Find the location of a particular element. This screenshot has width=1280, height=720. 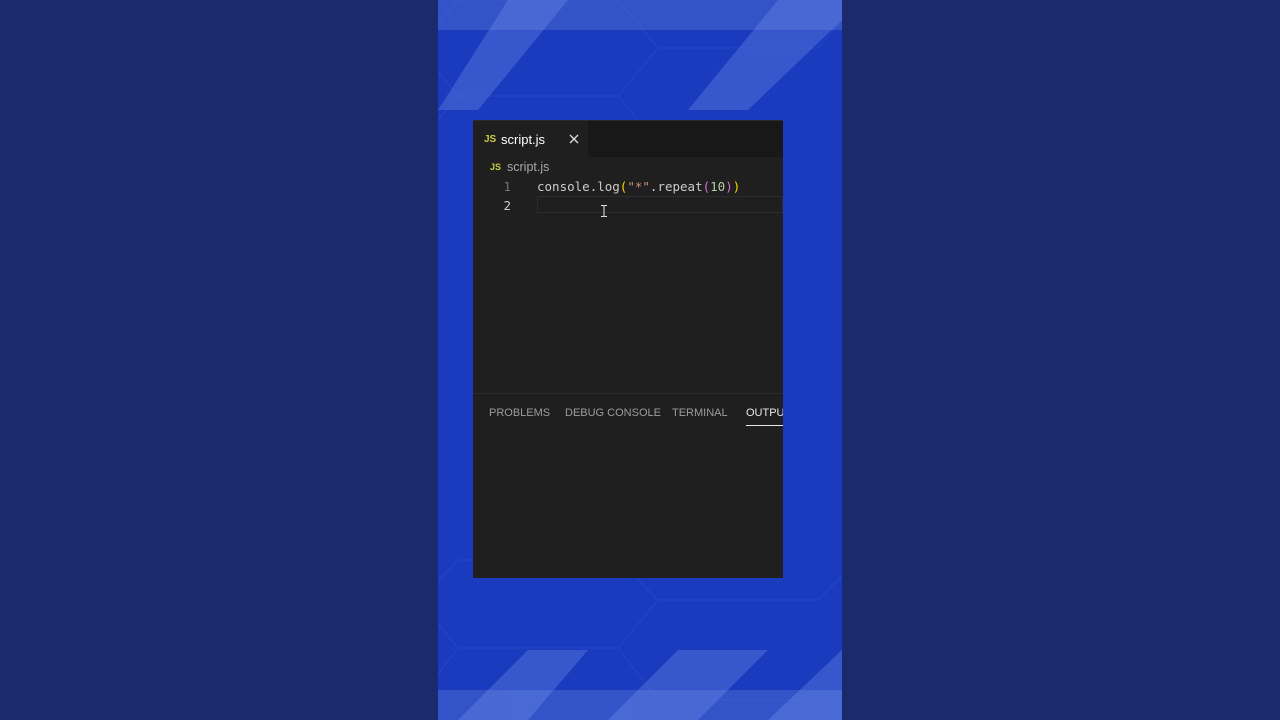

tab-terminal: TERMINAL is located at coordinates (700, 415).